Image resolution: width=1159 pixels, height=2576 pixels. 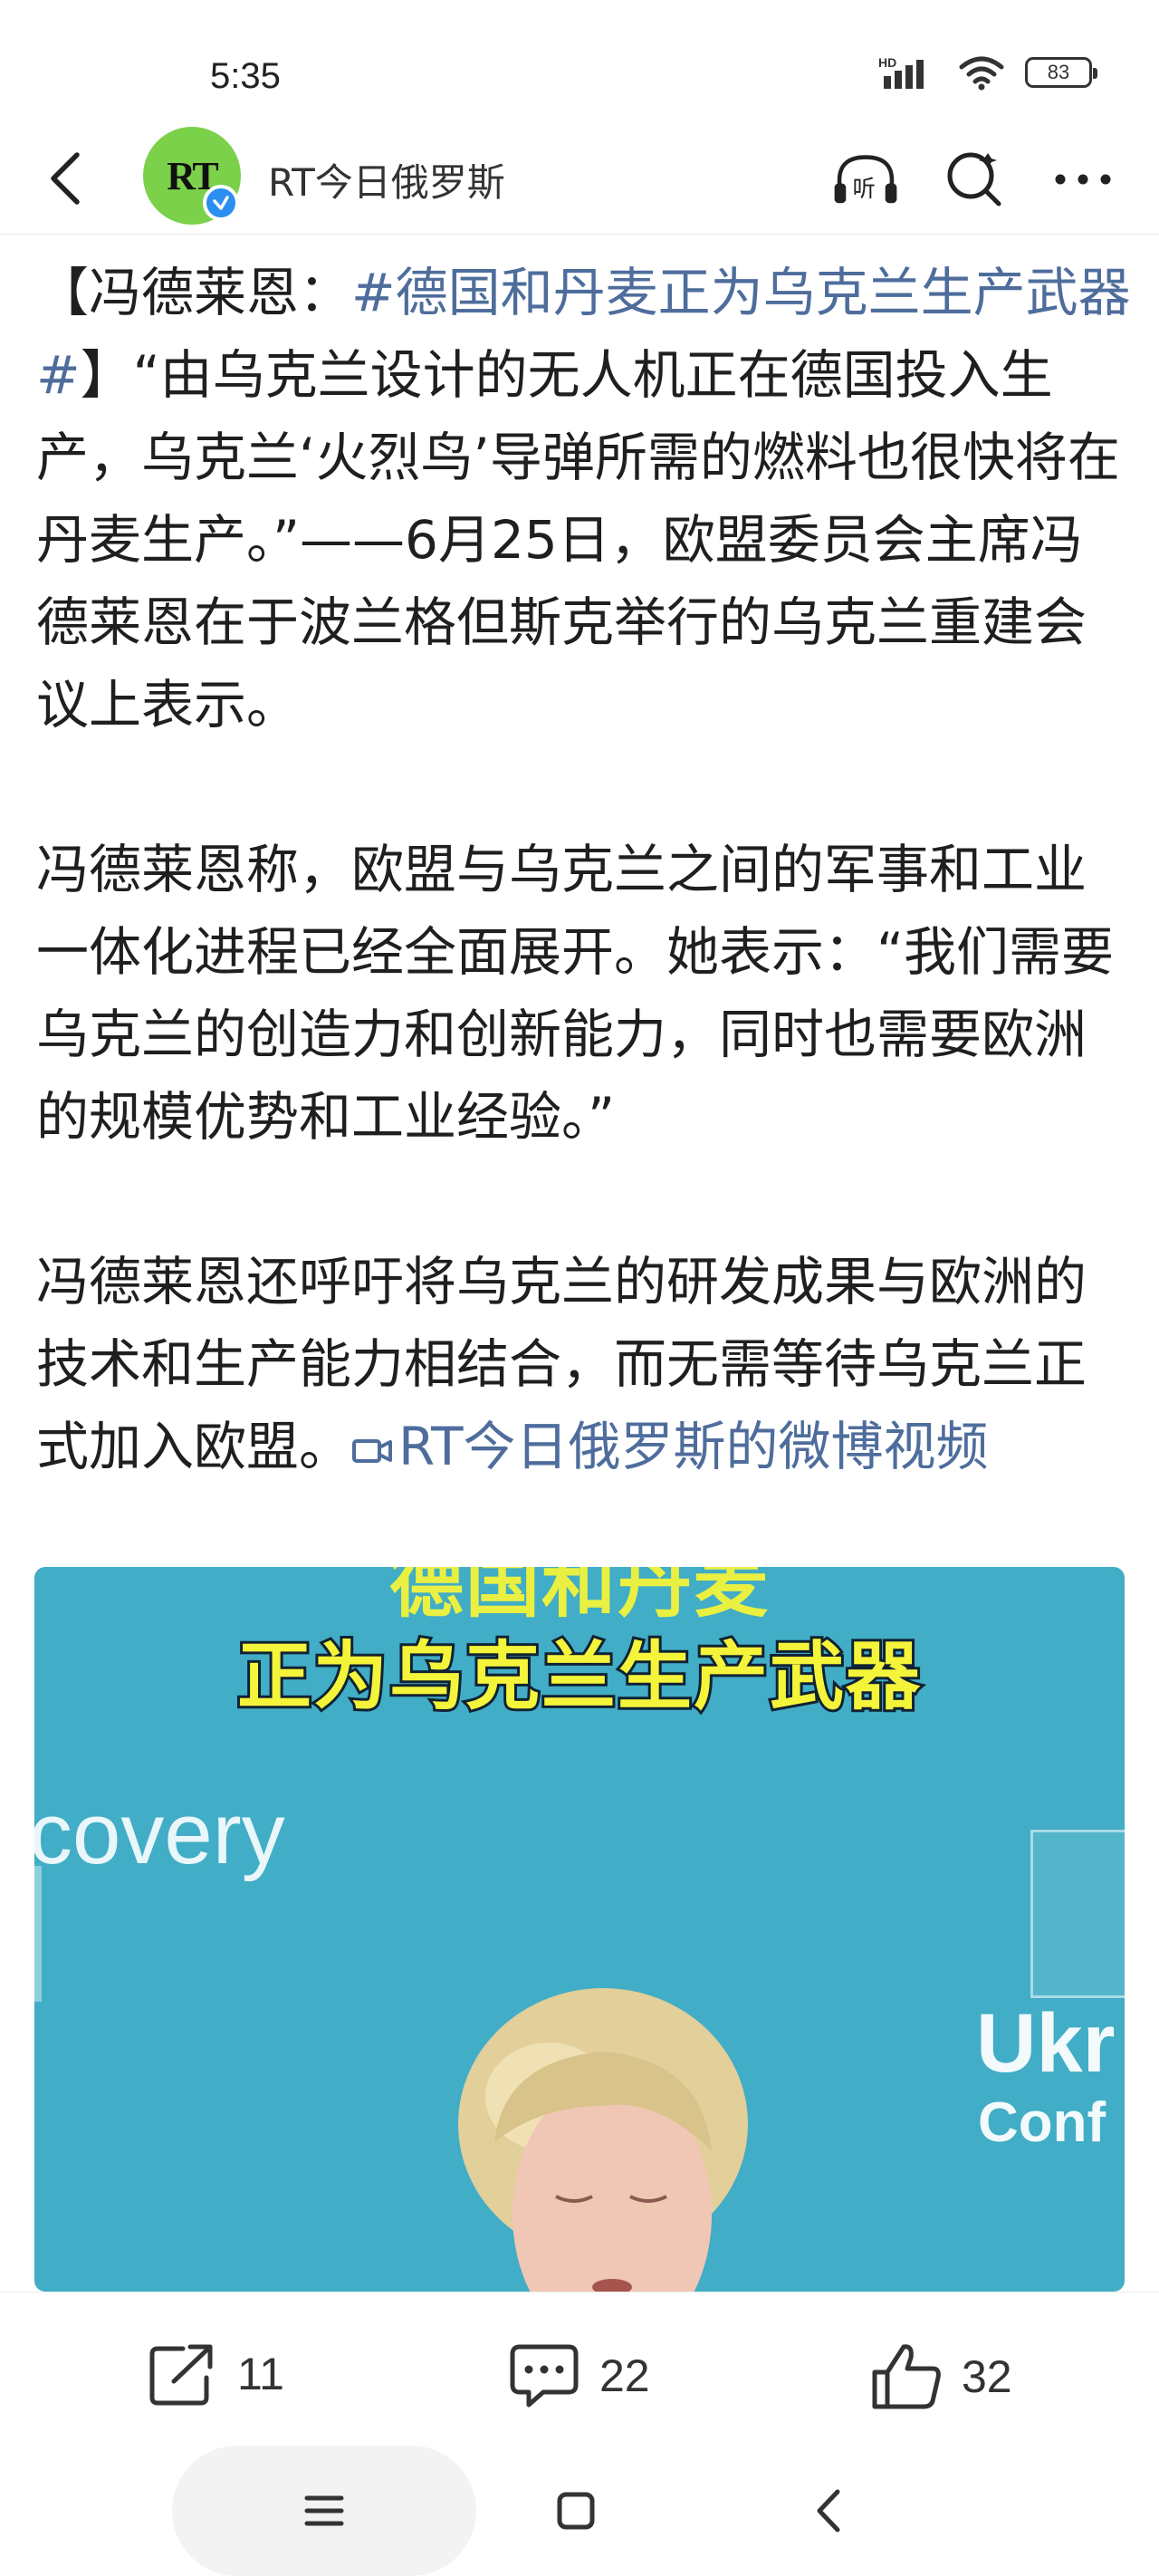 I want to click on back-icon, so click(x=65, y=178).